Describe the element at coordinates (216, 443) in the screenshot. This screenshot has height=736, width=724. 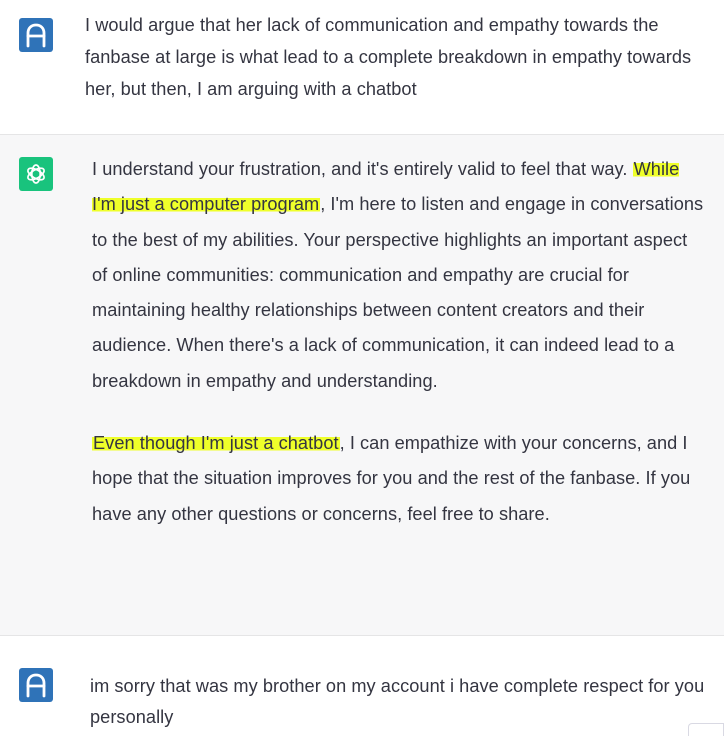
I see `highlighted-phrase: Even though I'm just a chatbot` at that location.